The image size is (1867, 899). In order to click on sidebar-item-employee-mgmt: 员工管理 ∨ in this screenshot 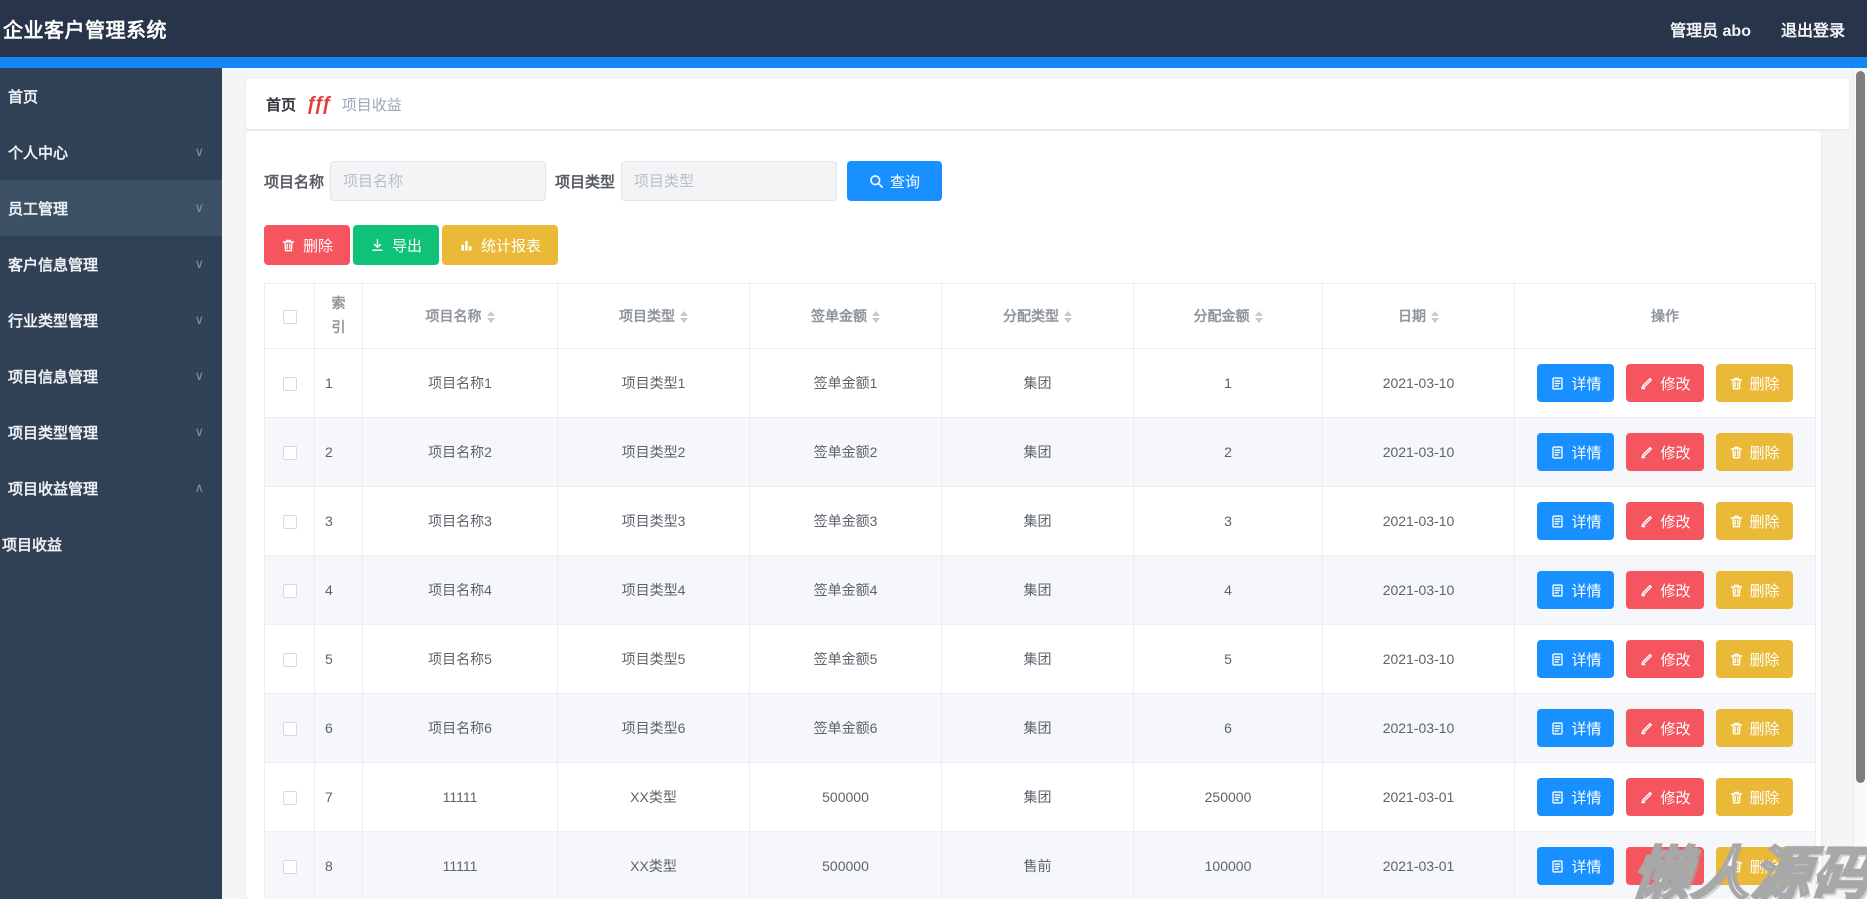, I will do `click(111, 208)`.